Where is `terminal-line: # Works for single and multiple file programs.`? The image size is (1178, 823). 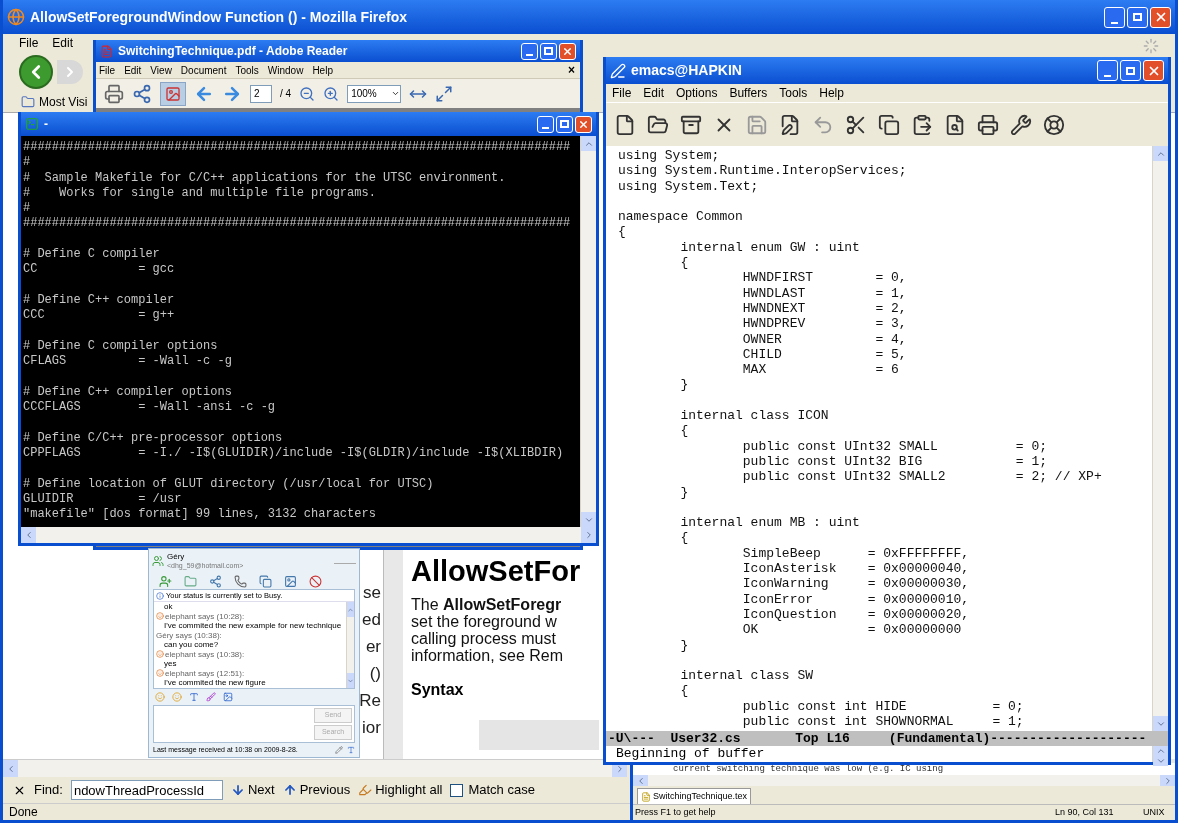
terminal-line: # Works for single and multiple file programs. is located at coordinates (200, 193).